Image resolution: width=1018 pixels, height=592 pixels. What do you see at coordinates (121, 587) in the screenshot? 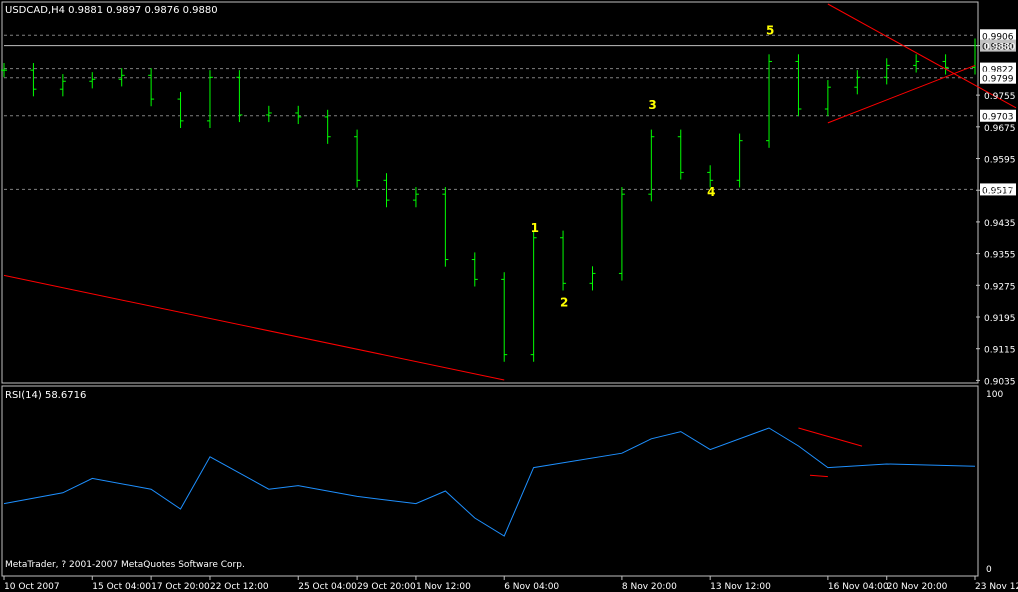
I see `time-tick-label: 15 Oct 04:00` at bounding box center [121, 587].